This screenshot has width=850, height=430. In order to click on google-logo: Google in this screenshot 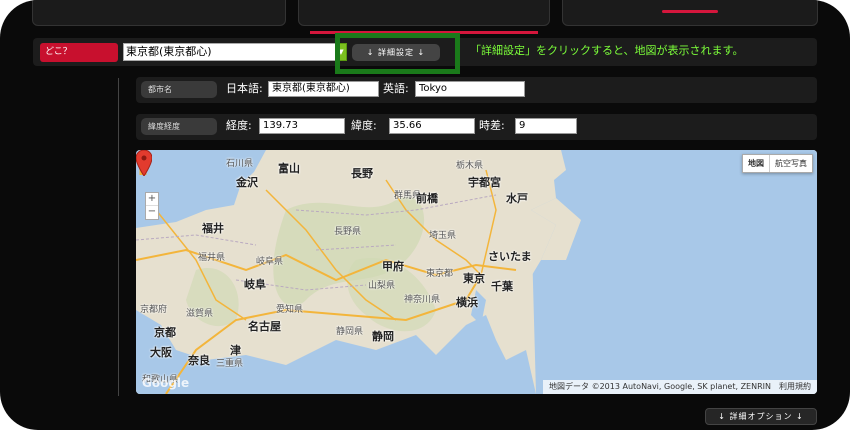, I will do `click(166, 383)`.